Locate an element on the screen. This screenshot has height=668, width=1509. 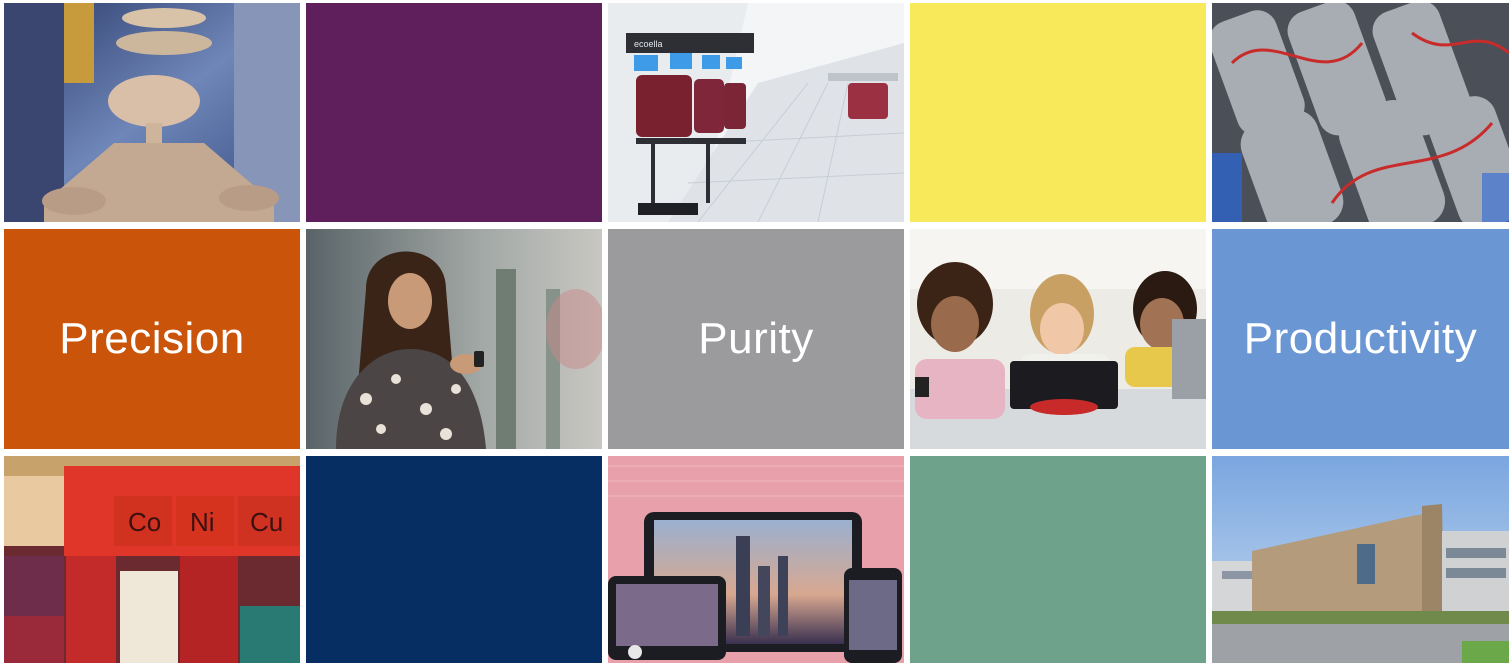
photo-periodic-table-blocks: Co Ni Cu is located at coordinates (152, 559).